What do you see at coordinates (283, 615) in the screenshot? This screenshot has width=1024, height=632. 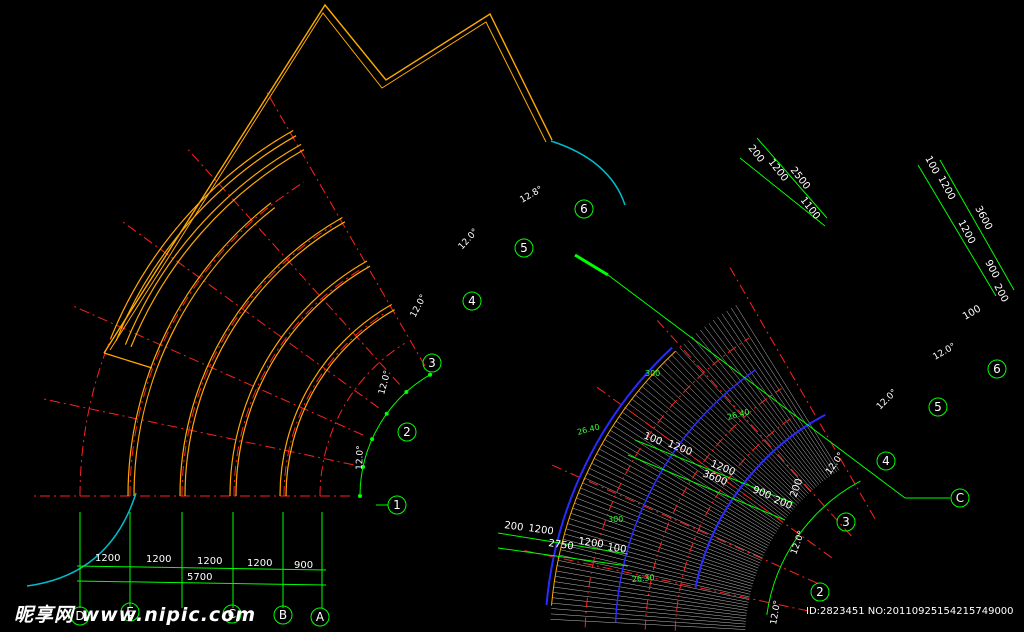 I see `svg-text: B` at bounding box center [283, 615].